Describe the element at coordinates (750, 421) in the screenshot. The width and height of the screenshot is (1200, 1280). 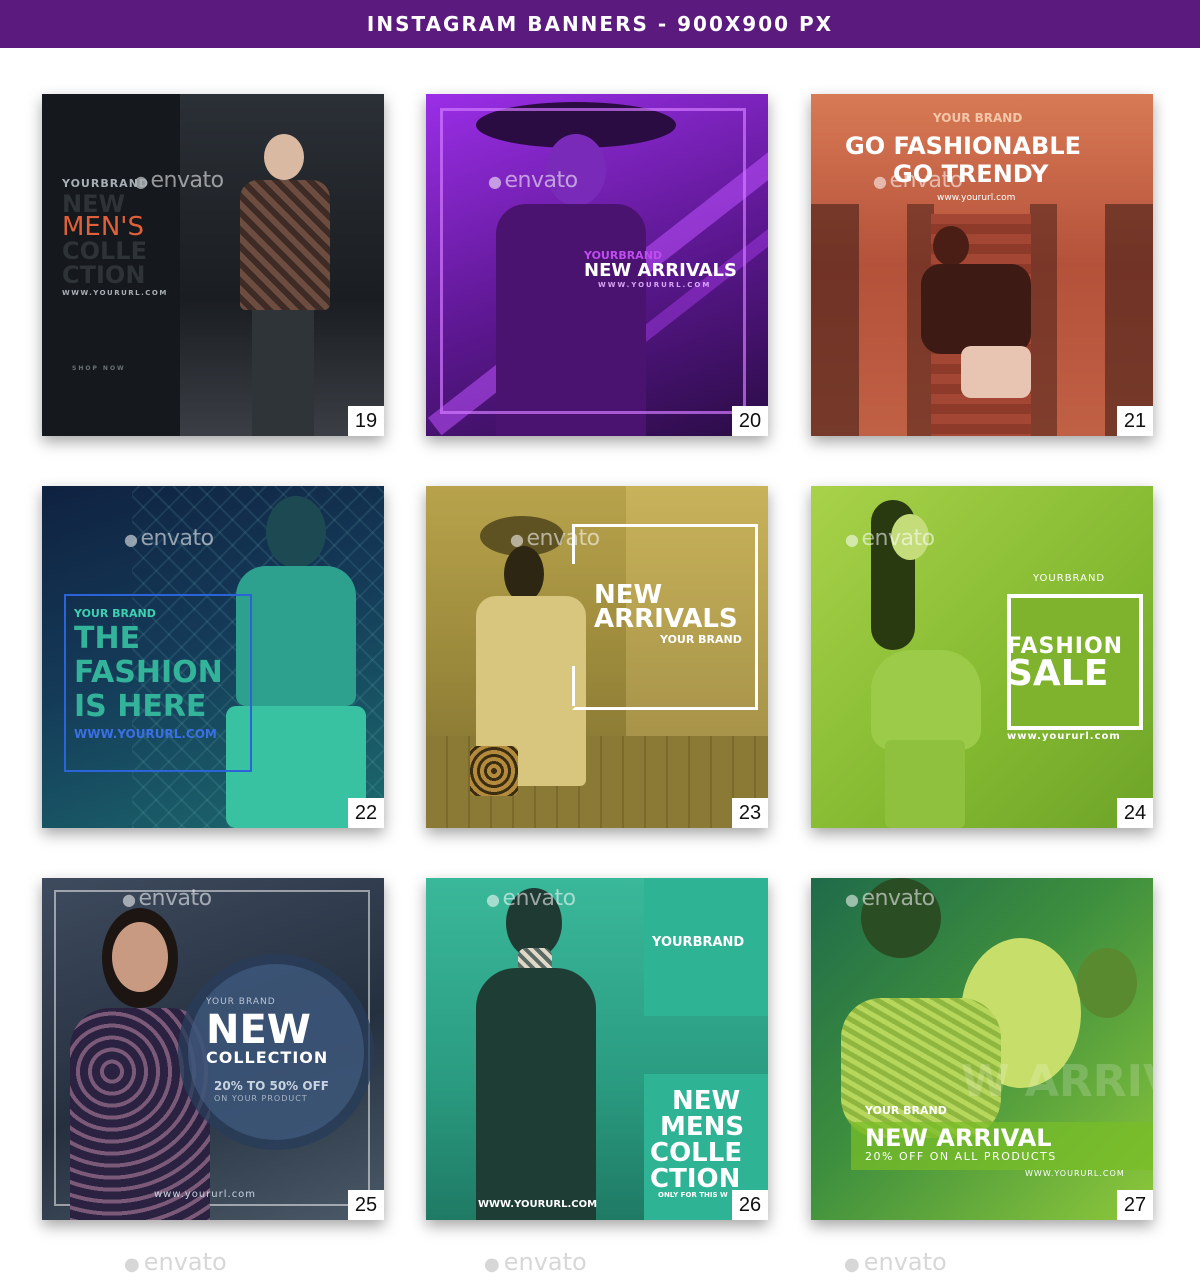
I see `card-number: 20` at that location.